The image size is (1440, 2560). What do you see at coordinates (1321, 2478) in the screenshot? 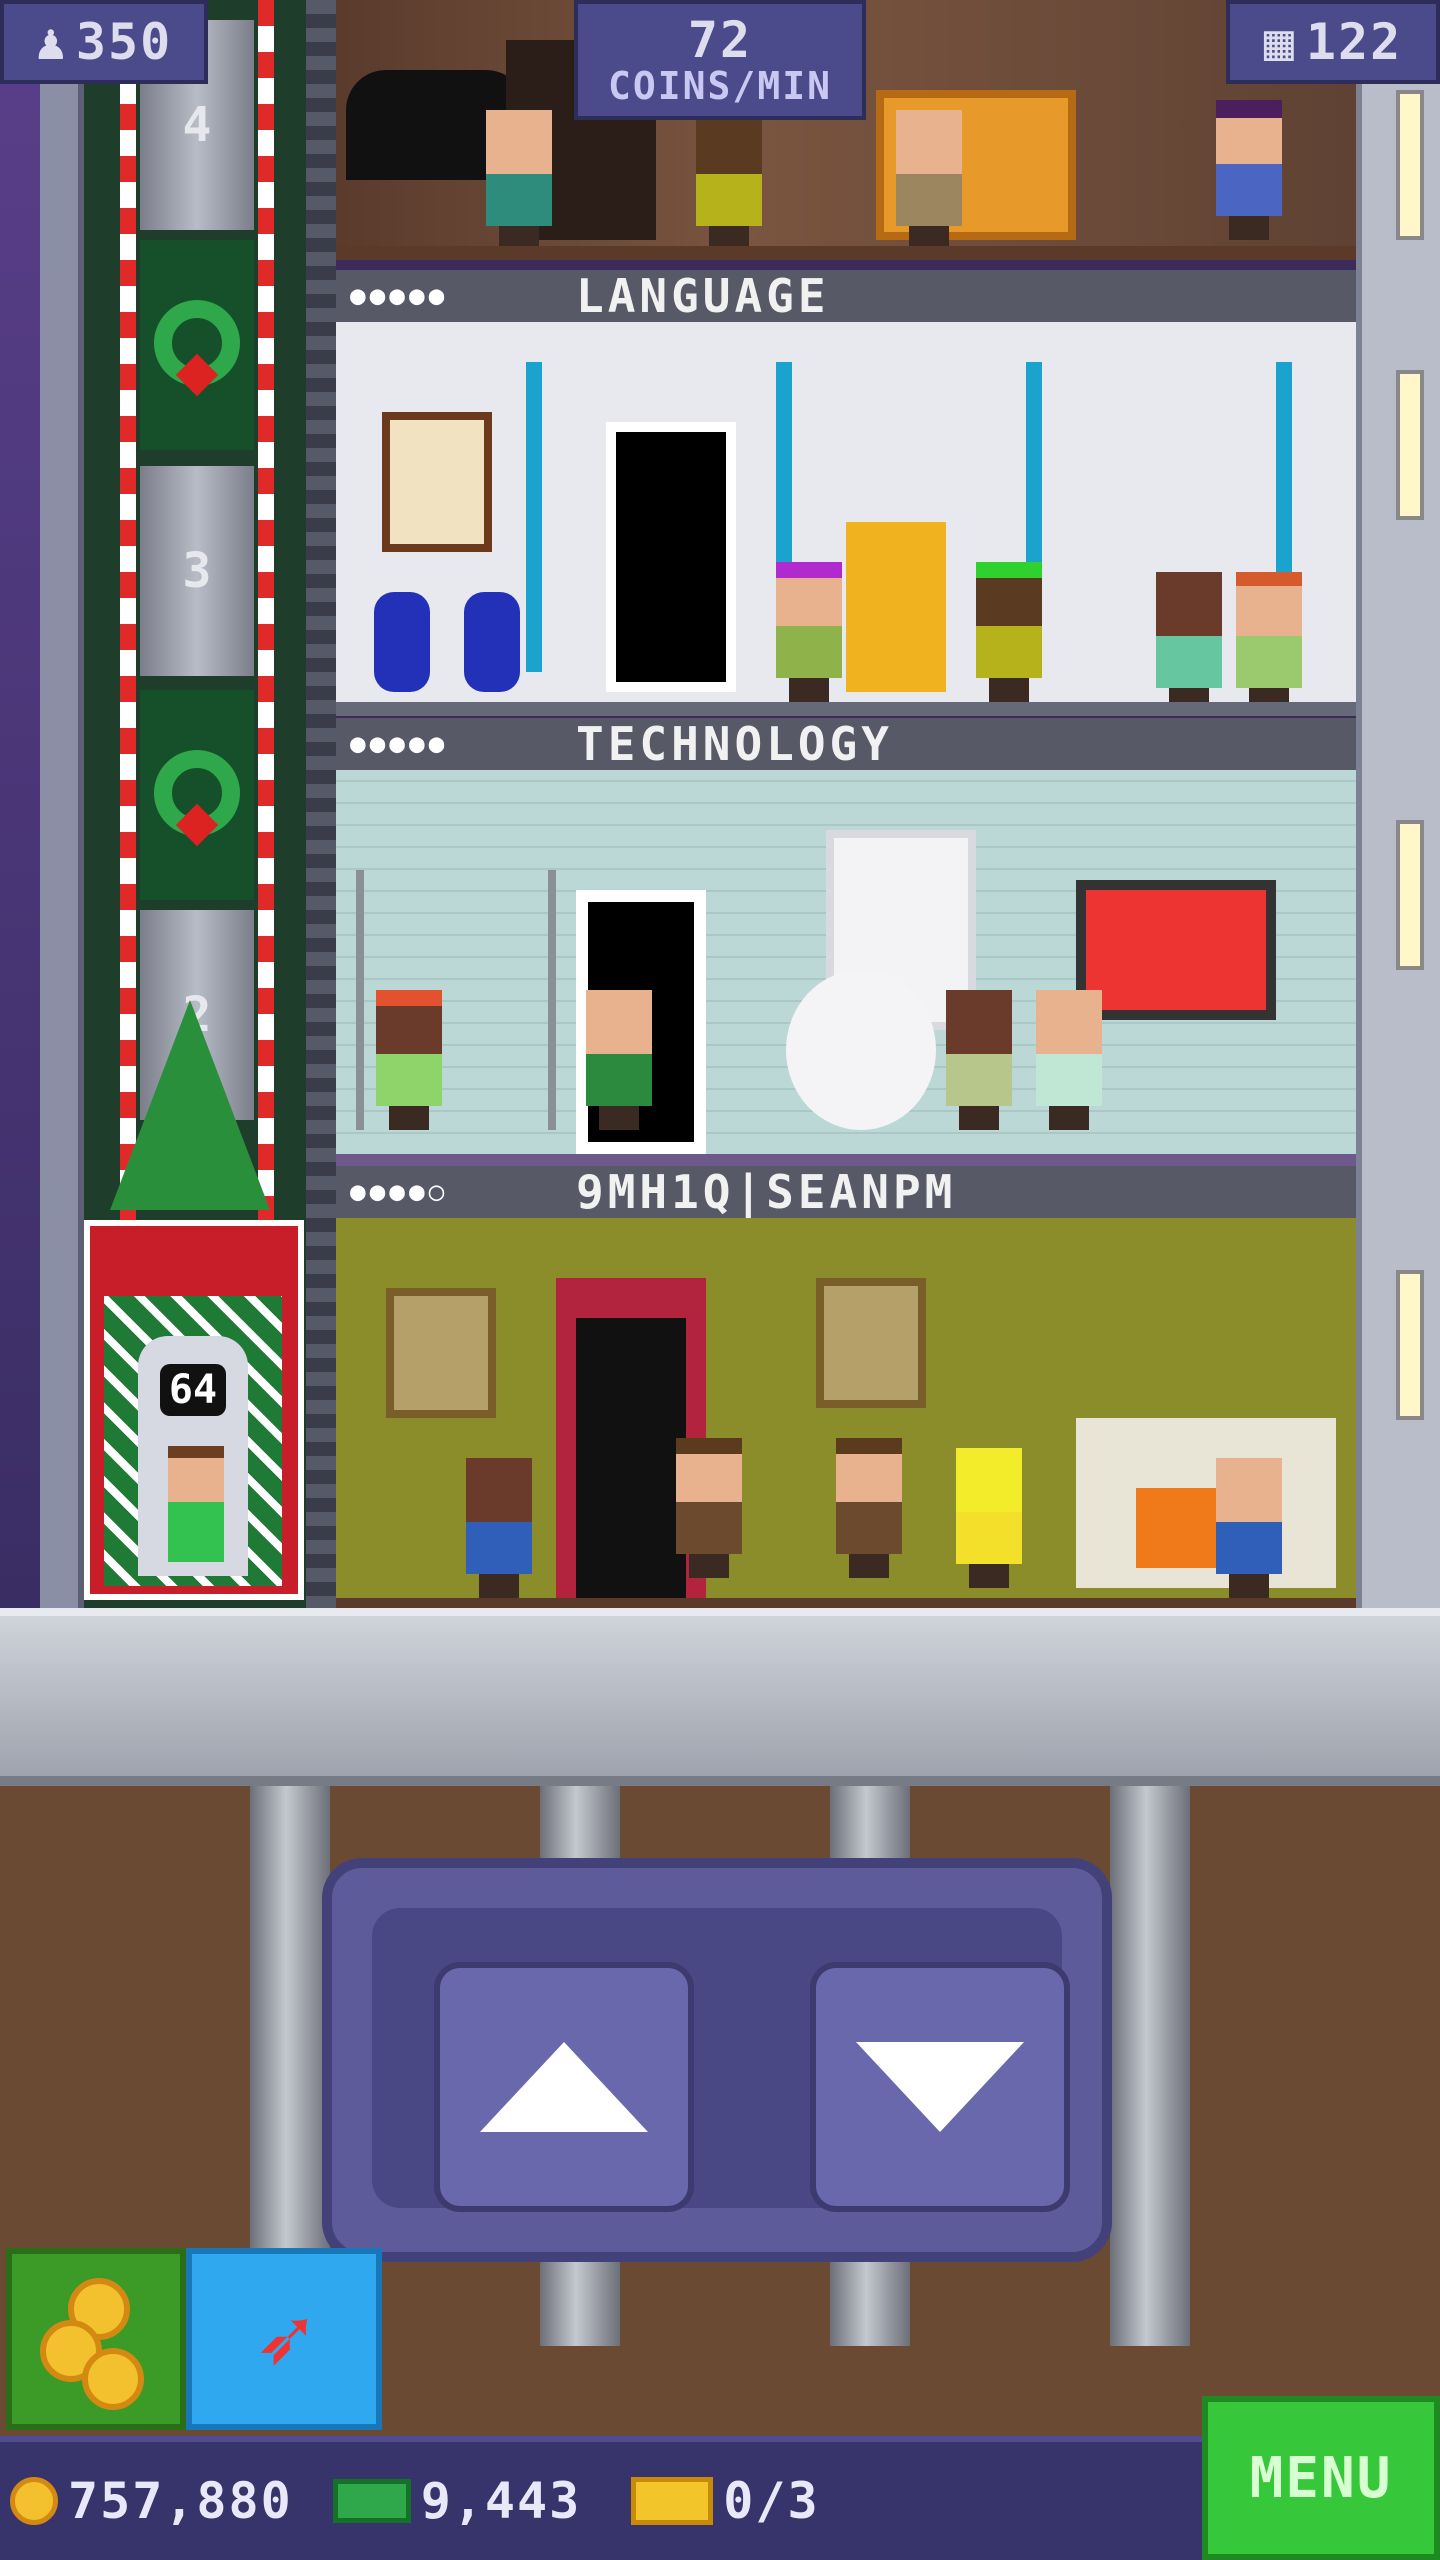
I see `menu-button: MENU` at bounding box center [1321, 2478].